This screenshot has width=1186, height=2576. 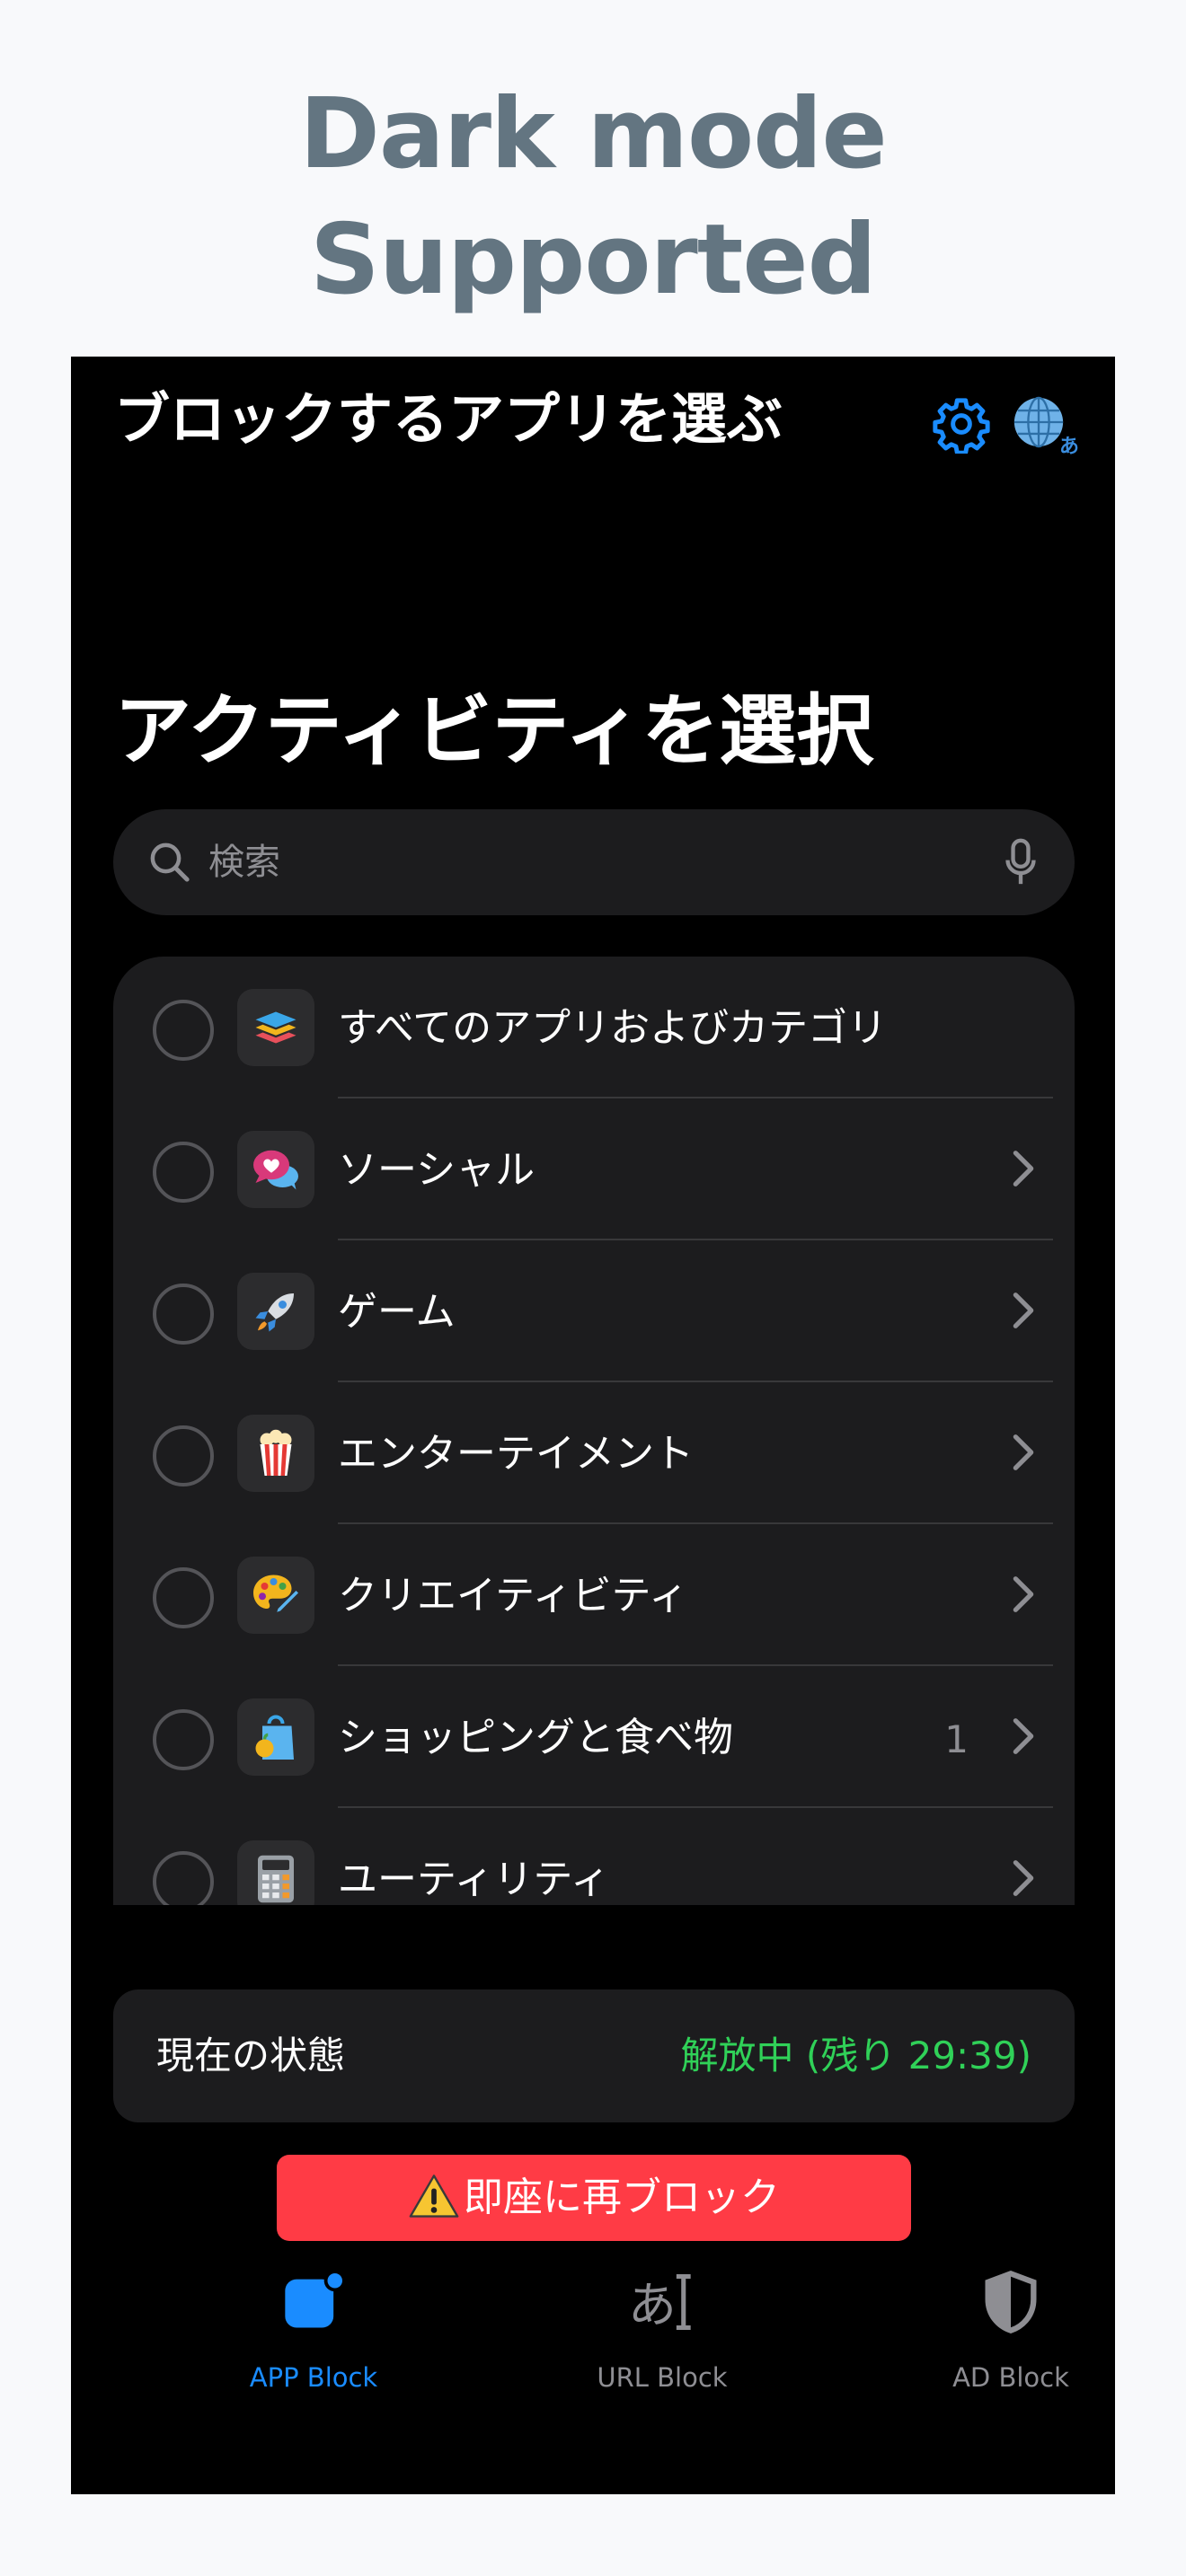 I want to click on list-item-label: ショッピングと食べ物, so click(x=535, y=1737).